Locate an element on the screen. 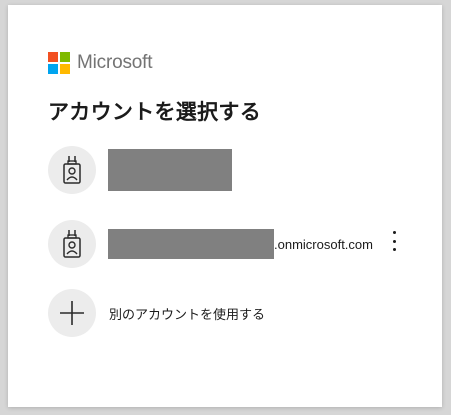 This screenshot has height=415, width=451. use-another-account-label: 別のアカウントを使用する is located at coordinates (187, 315).